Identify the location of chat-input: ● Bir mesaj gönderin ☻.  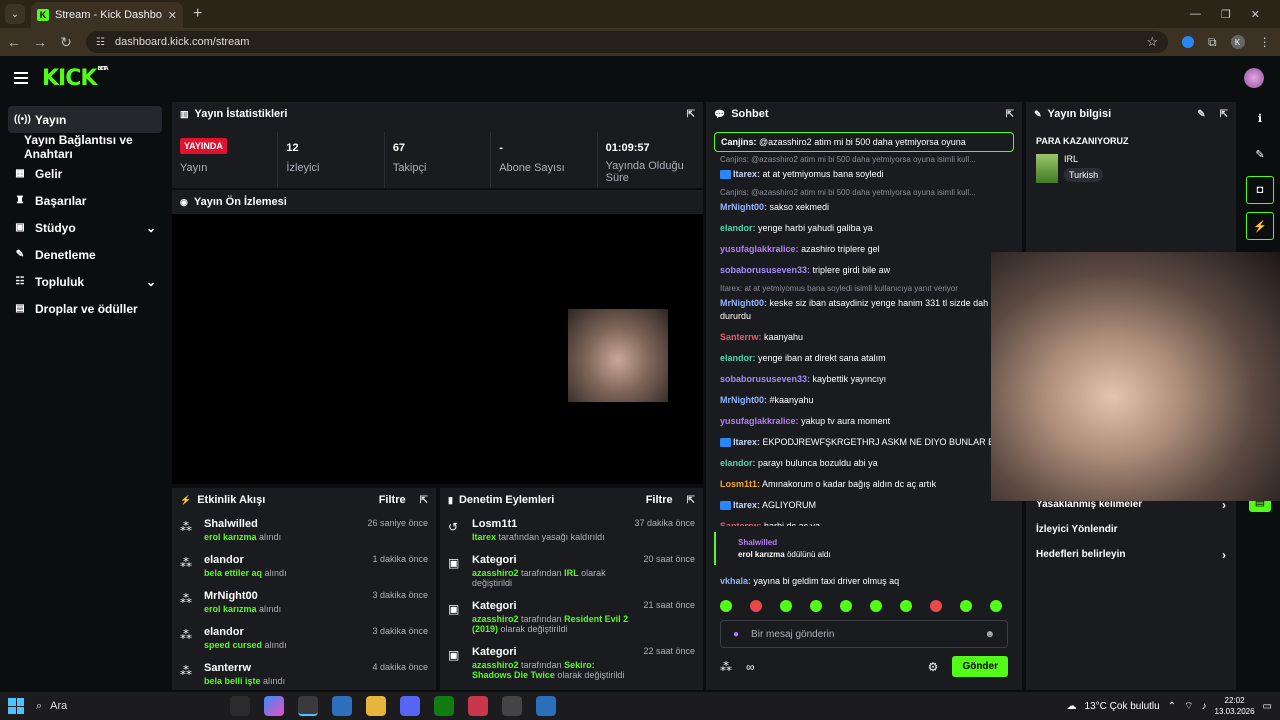
(864, 634).